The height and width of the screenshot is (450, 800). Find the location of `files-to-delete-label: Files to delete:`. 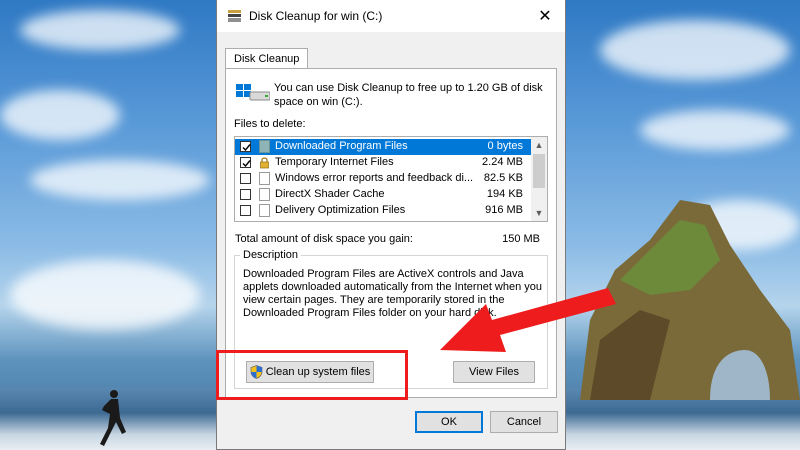

files-to-delete-label: Files to delete: is located at coordinates (270, 124).